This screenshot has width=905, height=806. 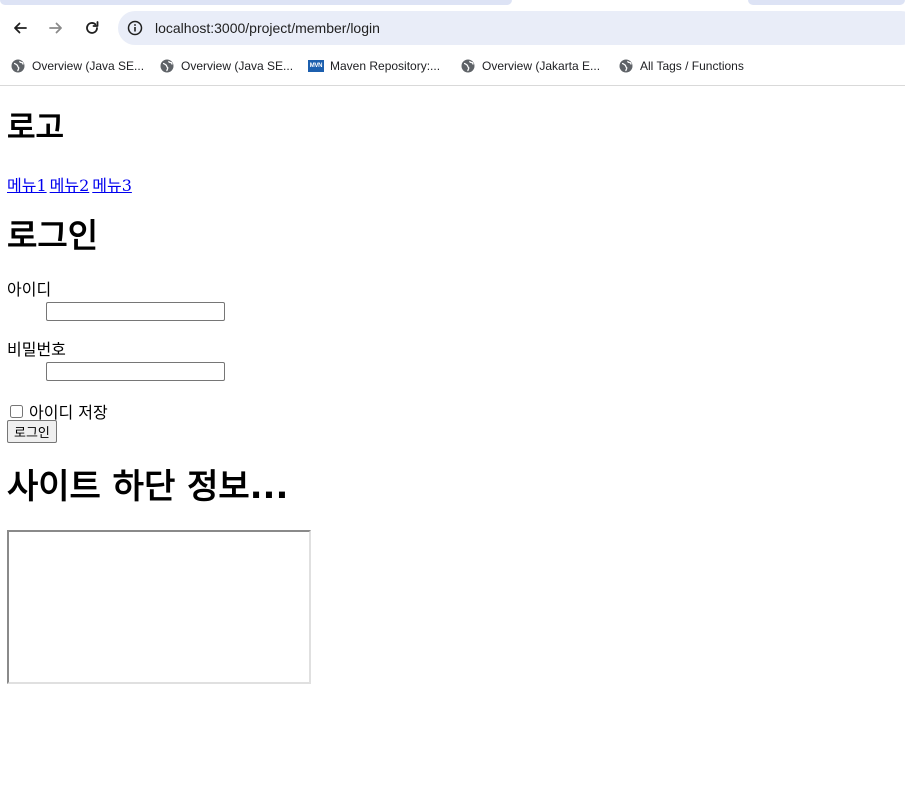 What do you see at coordinates (16, 411) in the screenshot?
I see `save-id-checkbox` at bounding box center [16, 411].